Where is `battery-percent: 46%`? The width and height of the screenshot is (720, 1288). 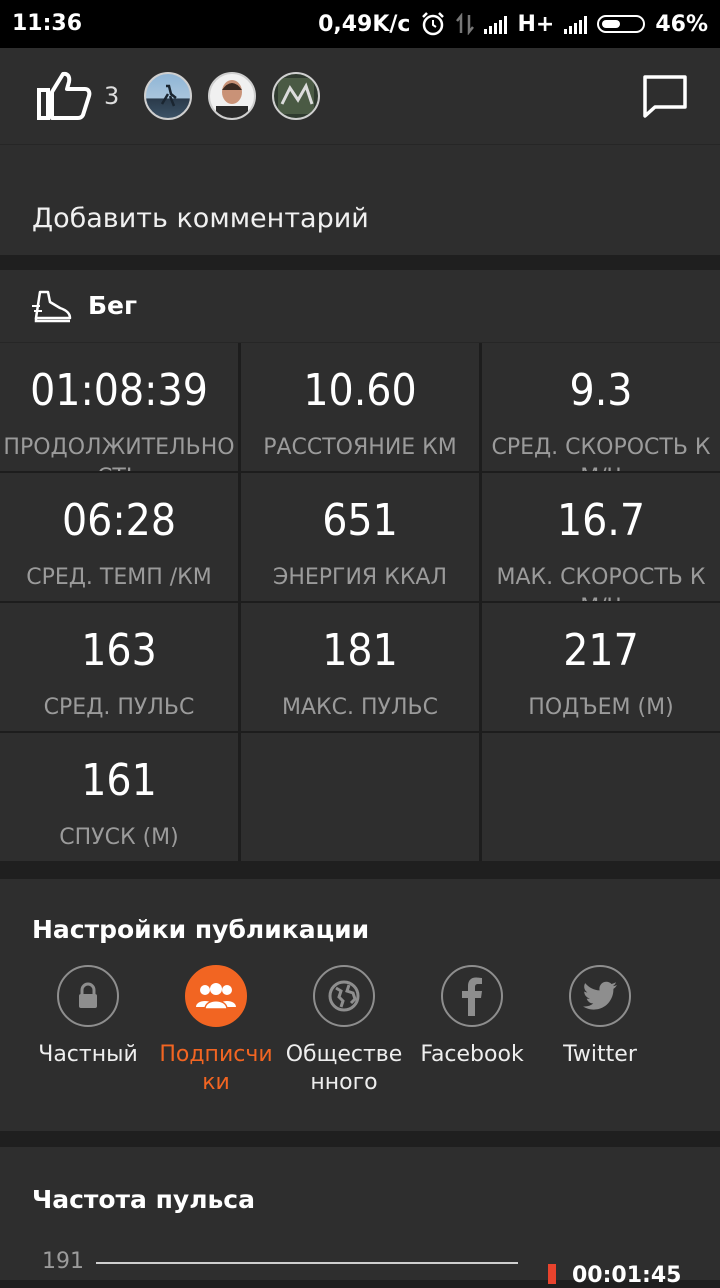
battery-percent: 46% is located at coordinates (681, 24).